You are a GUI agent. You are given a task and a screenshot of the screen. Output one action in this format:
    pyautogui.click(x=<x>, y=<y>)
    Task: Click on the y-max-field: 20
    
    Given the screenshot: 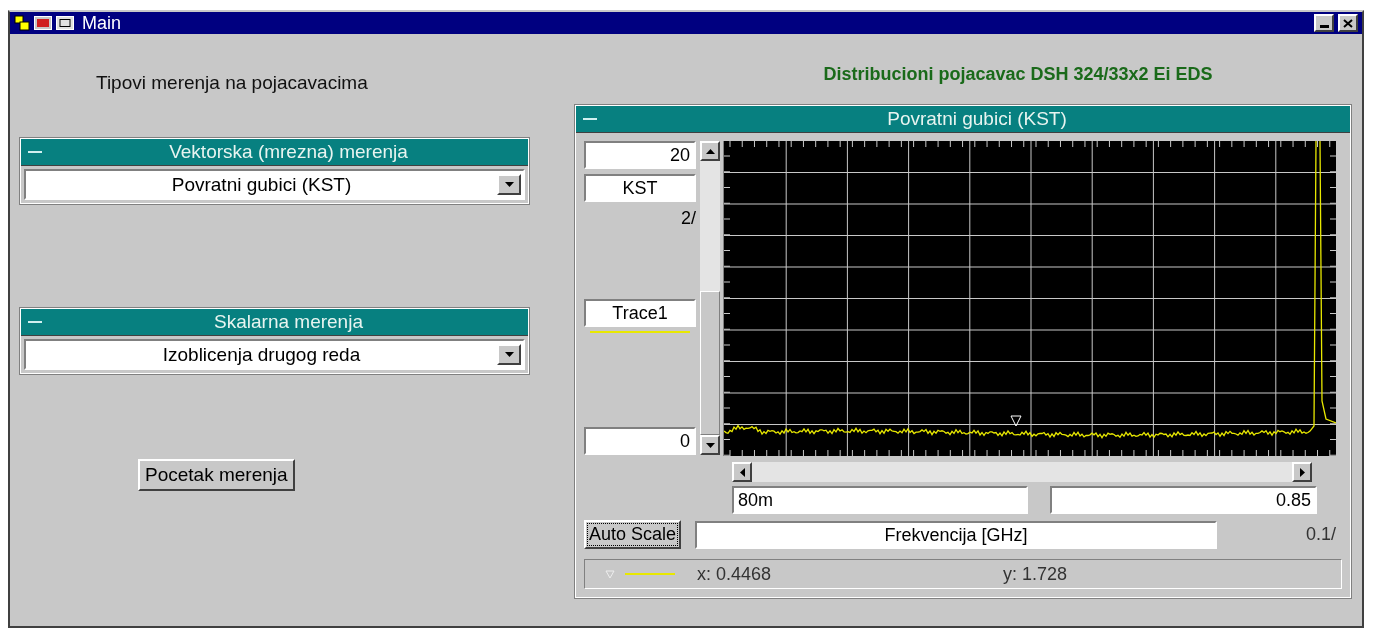 What is the action you would take?
    pyautogui.click(x=640, y=155)
    